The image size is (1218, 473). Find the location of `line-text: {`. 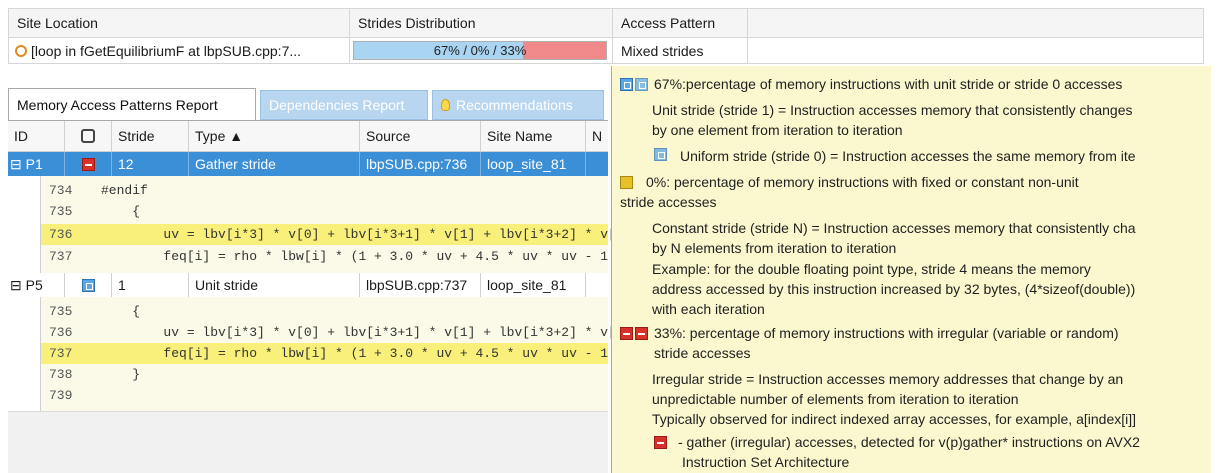

line-text: { is located at coordinates (121, 211).